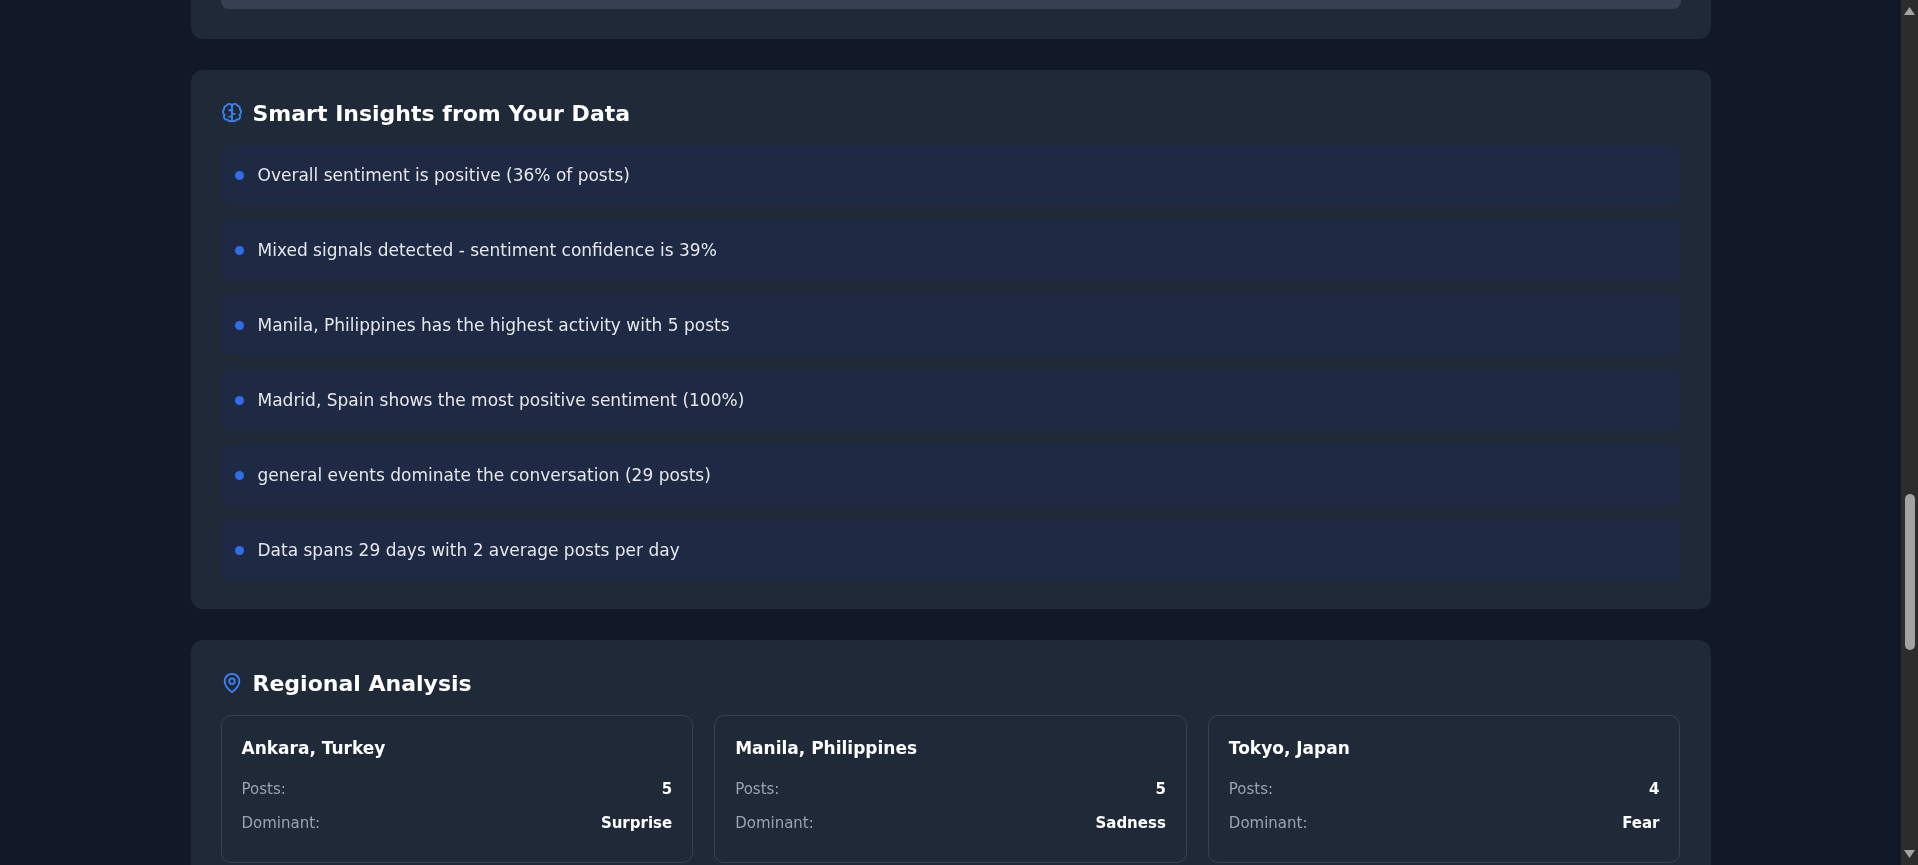  What do you see at coordinates (501, 400) in the screenshot?
I see `insight-text: Madrid, Spain shows the most positive sentiment (100%)` at bounding box center [501, 400].